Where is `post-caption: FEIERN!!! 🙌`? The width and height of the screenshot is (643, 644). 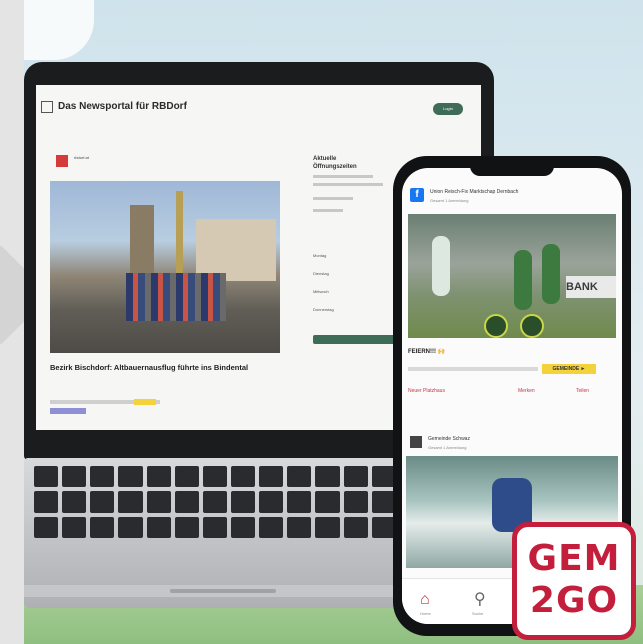
post-caption: FEIERN!!! 🙌 is located at coordinates (427, 352).